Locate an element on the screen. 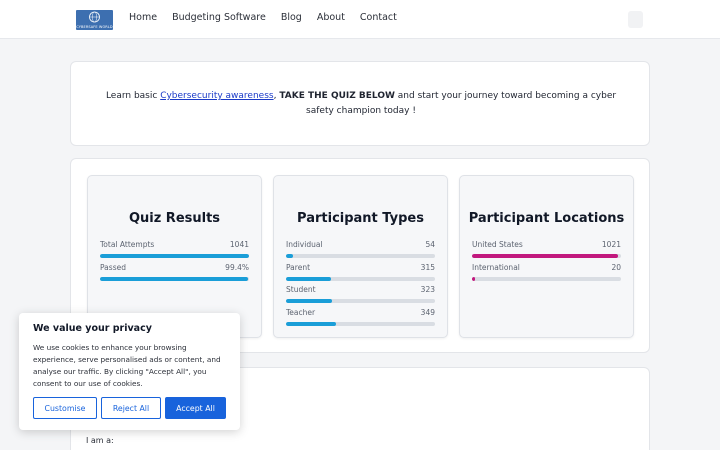 The image size is (720, 450). panel-title: Participant Locations is located at coordinates (546, 218).